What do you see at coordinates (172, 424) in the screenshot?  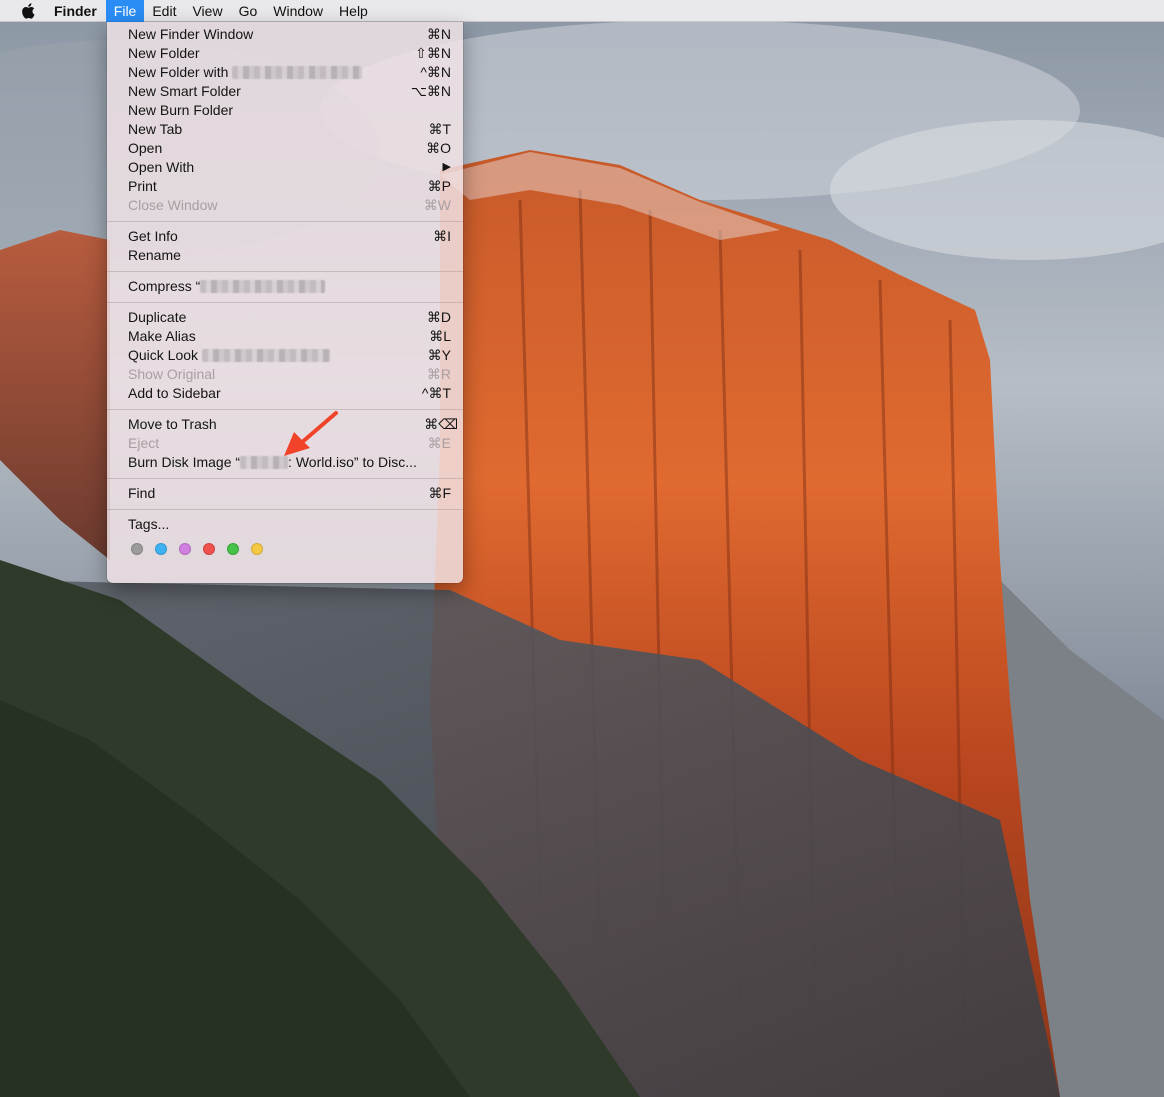 I see `menu-item-label: Move to Trash` at bounding box center [172, 424].